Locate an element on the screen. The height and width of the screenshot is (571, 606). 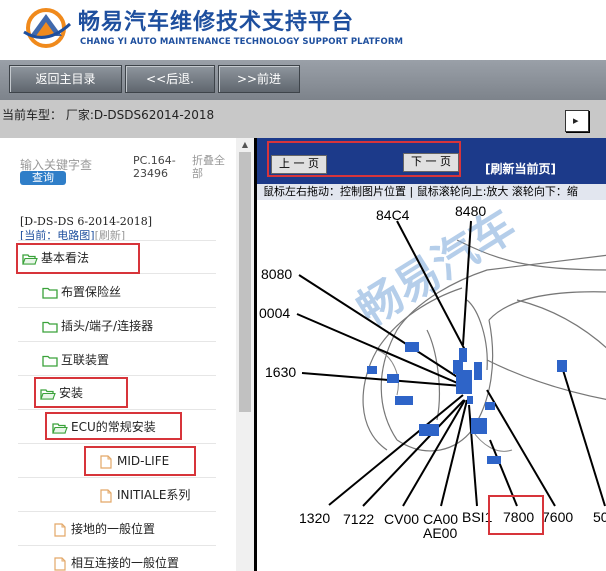
sidebar-scrollbar: ▲ is located at coordinates (245, 354).